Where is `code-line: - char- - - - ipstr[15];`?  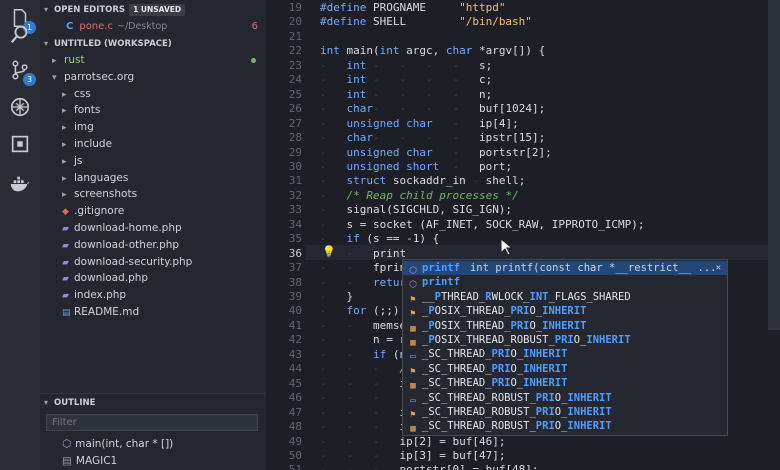 code-line: - char- - - - ipstr[15]; is located at coordinates (432, 138).